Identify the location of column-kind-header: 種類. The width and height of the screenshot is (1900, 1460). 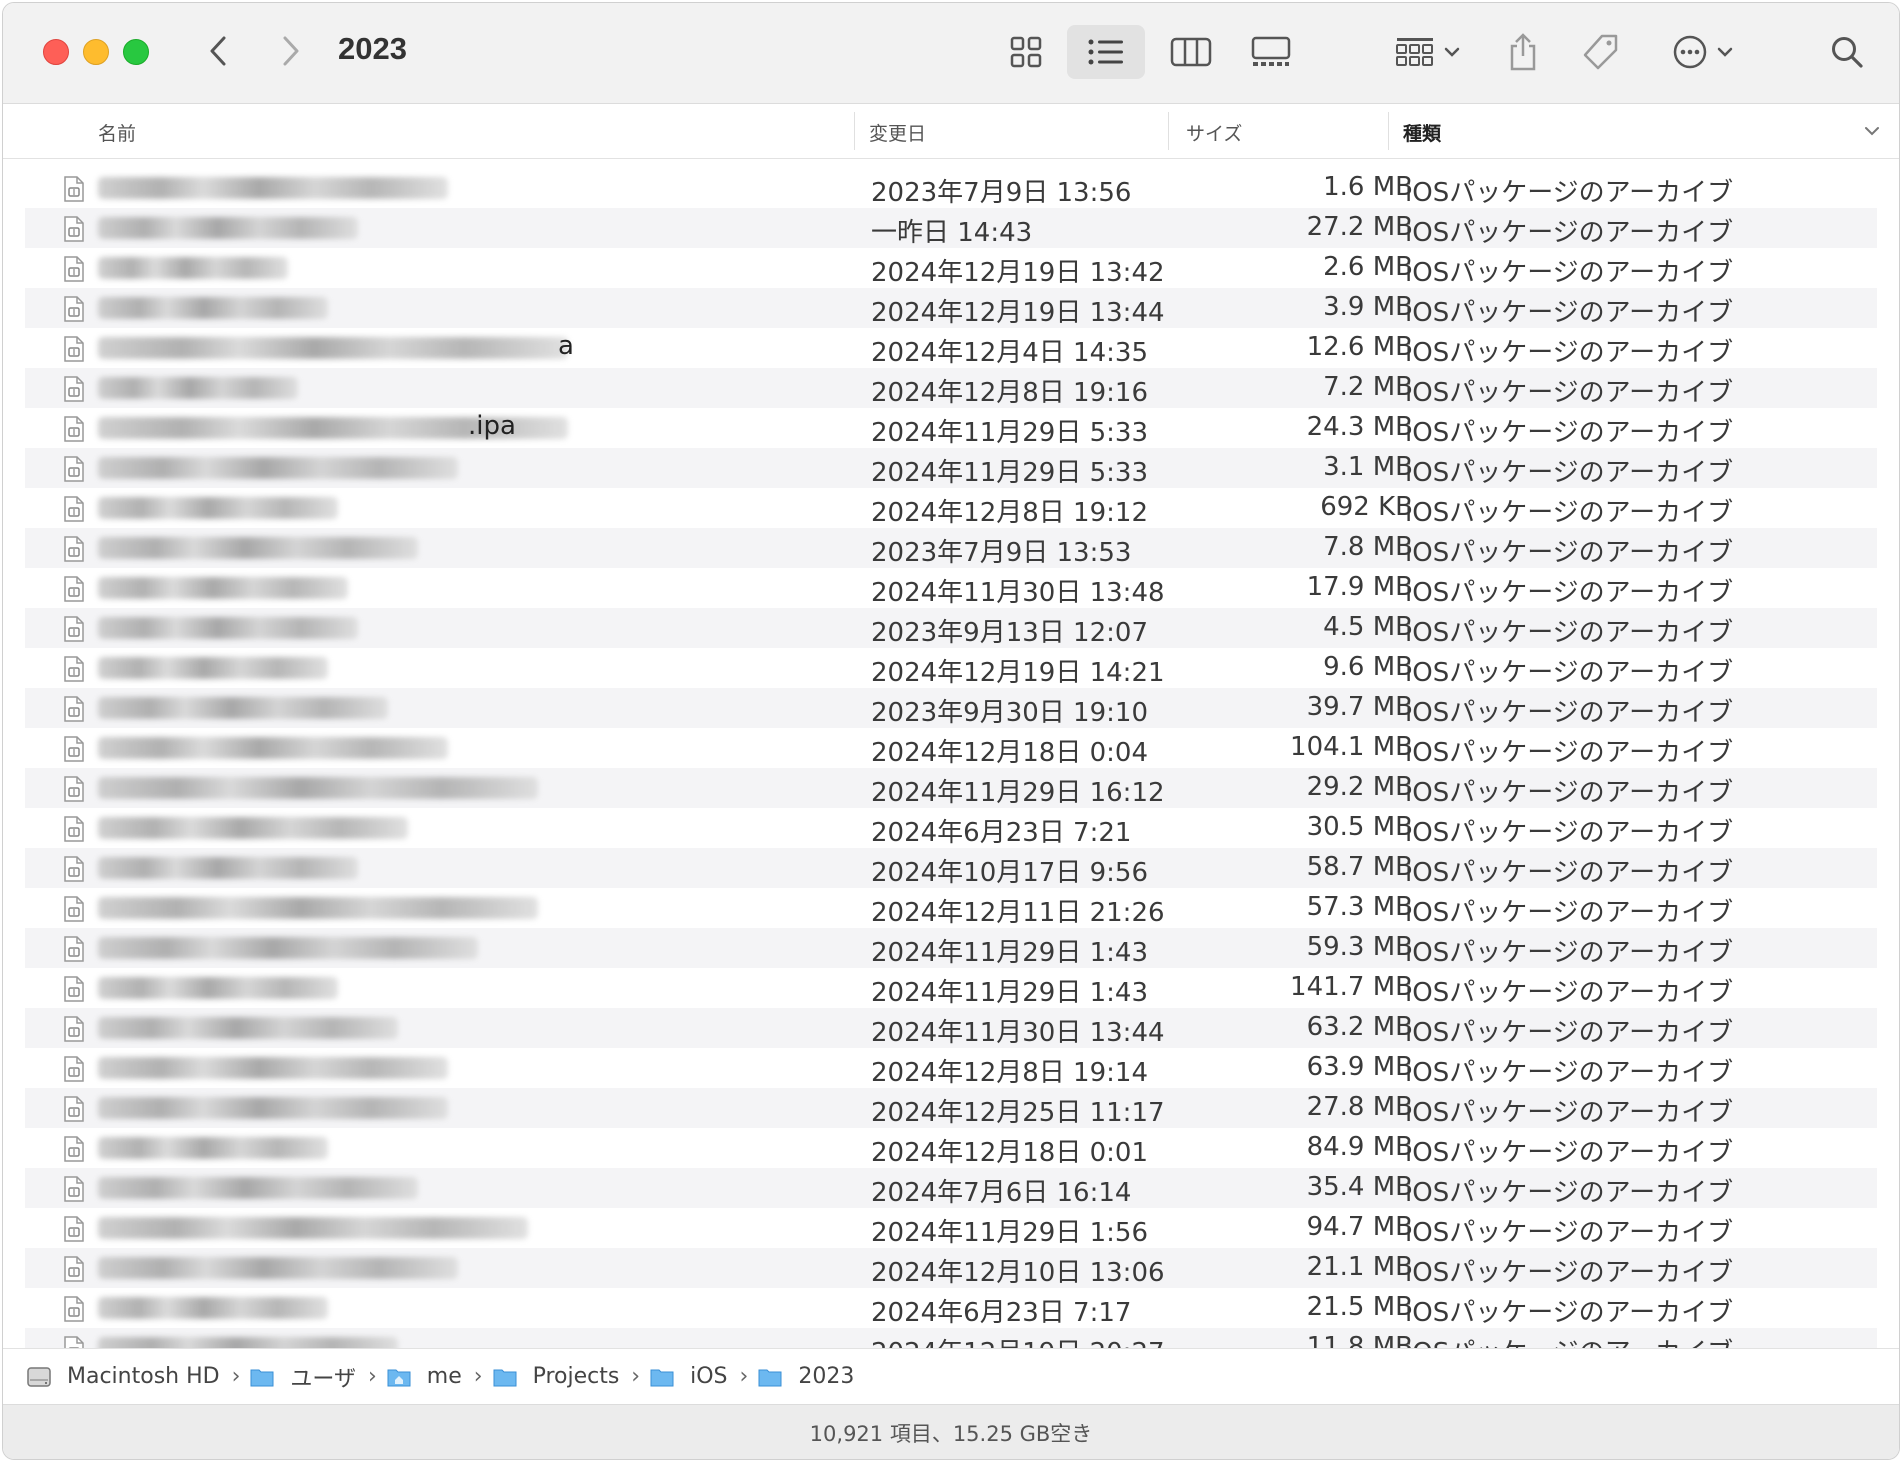
(1422, 132).